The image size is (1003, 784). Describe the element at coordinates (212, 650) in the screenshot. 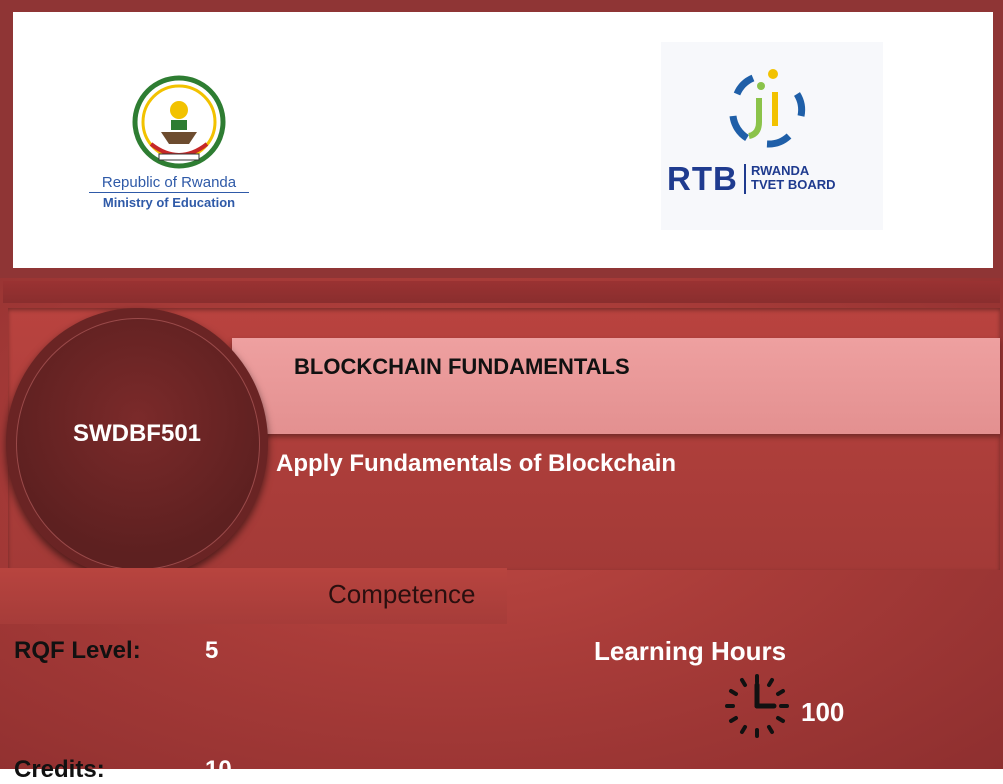

I see `rqf-level-value: 5` at that location.